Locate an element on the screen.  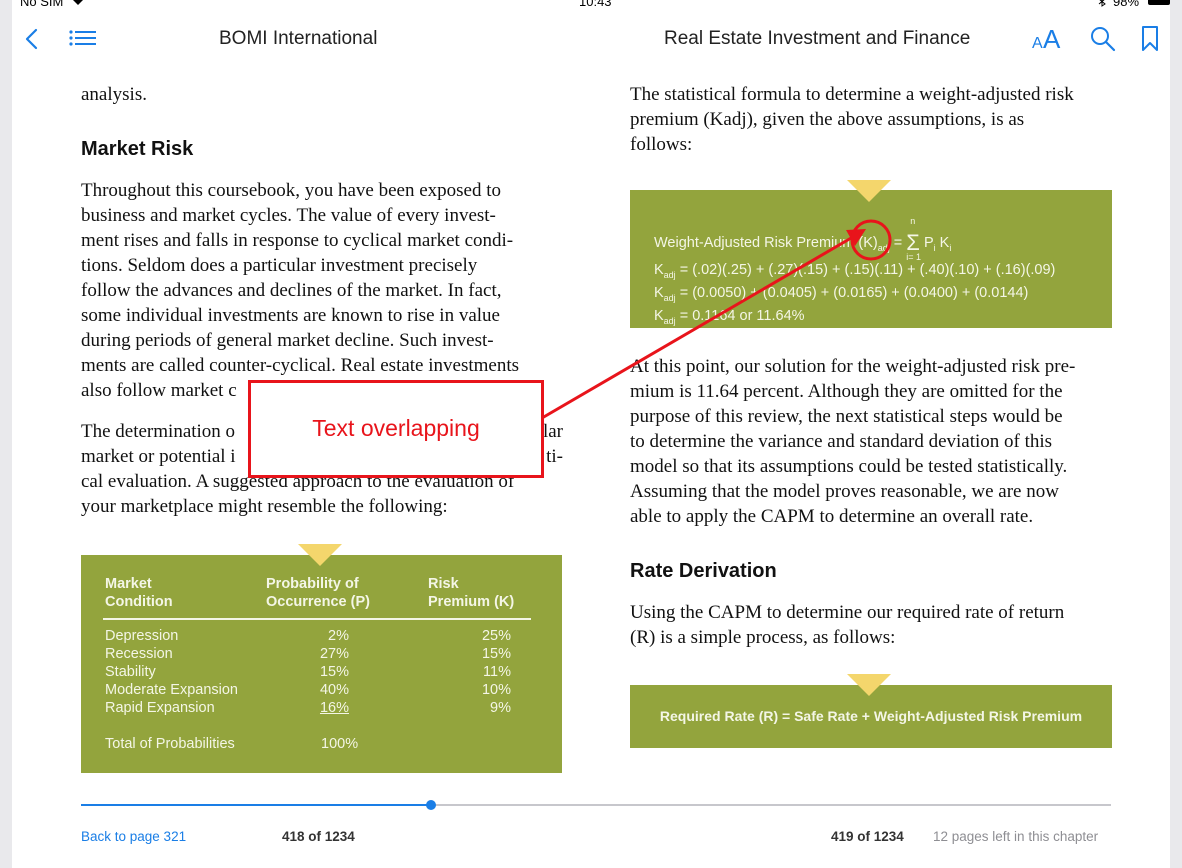
formula-pointer-triangle is located at coordinates (869, 191).